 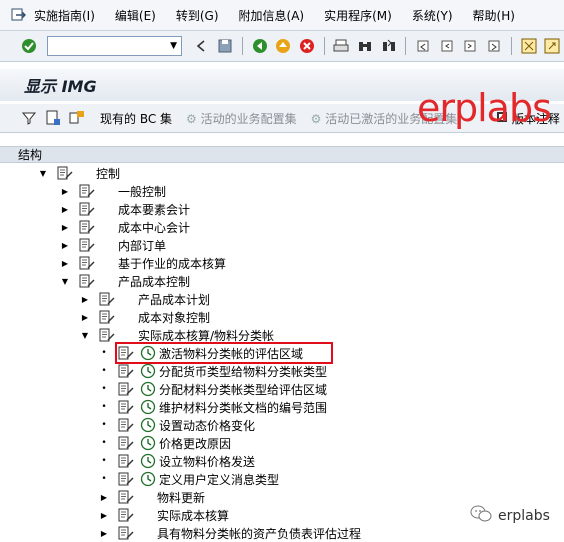 I want to click on footer-brand: erplabs, so click(x=510, y=516).